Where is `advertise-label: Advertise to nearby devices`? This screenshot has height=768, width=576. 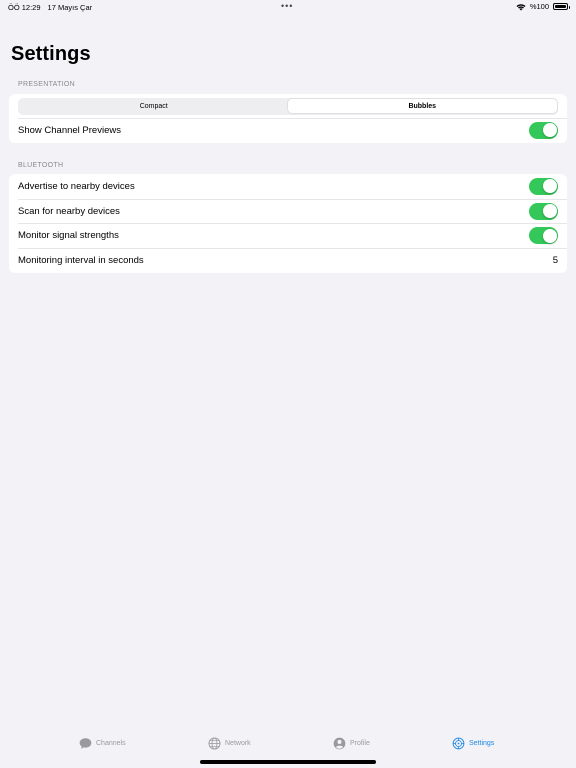
advertise-label: Advertise to nearby devices is located at coordinates (76, 186).